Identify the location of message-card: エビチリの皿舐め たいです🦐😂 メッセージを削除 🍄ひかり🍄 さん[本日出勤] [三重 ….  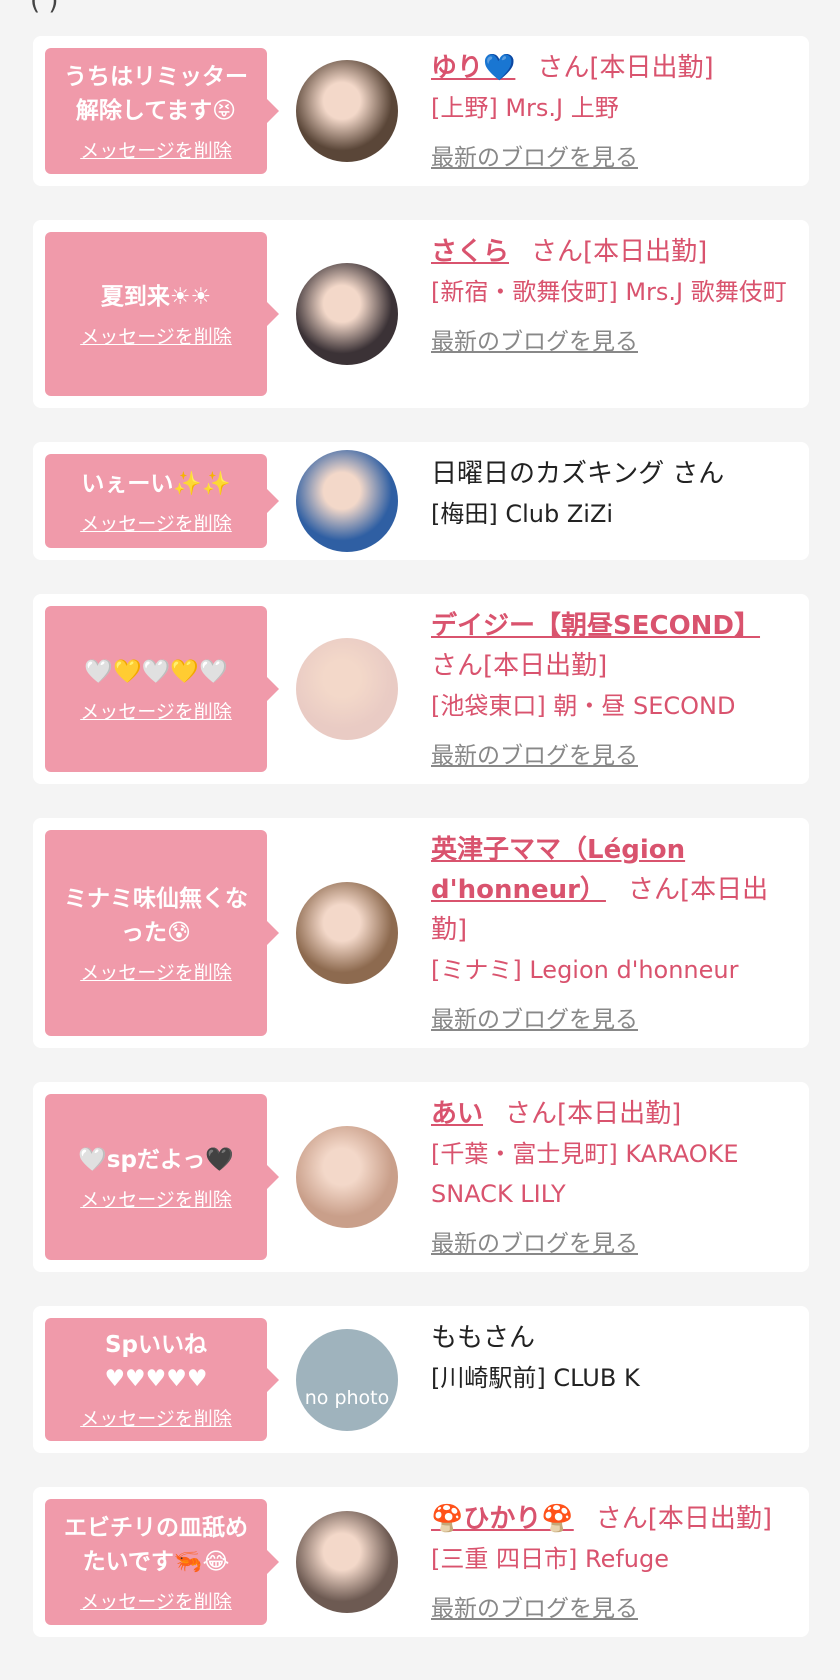
(421, 1562).